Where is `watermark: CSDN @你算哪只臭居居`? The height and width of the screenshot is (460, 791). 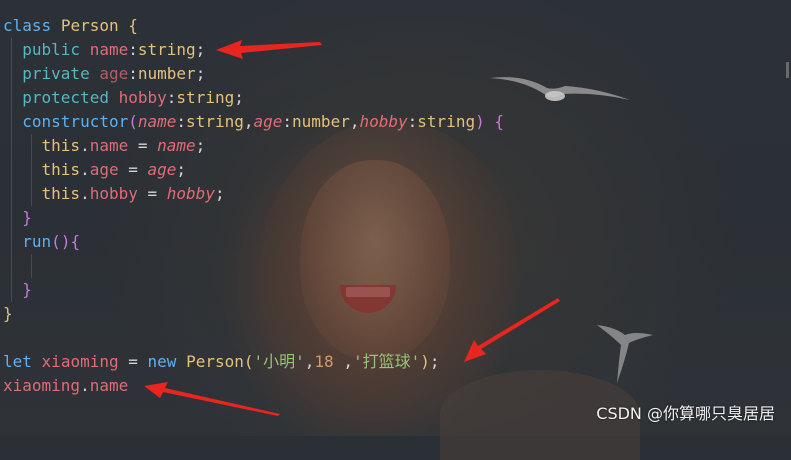
watermark: CSDN @你算哪只臭居居 is located at coordinates (685, 413).